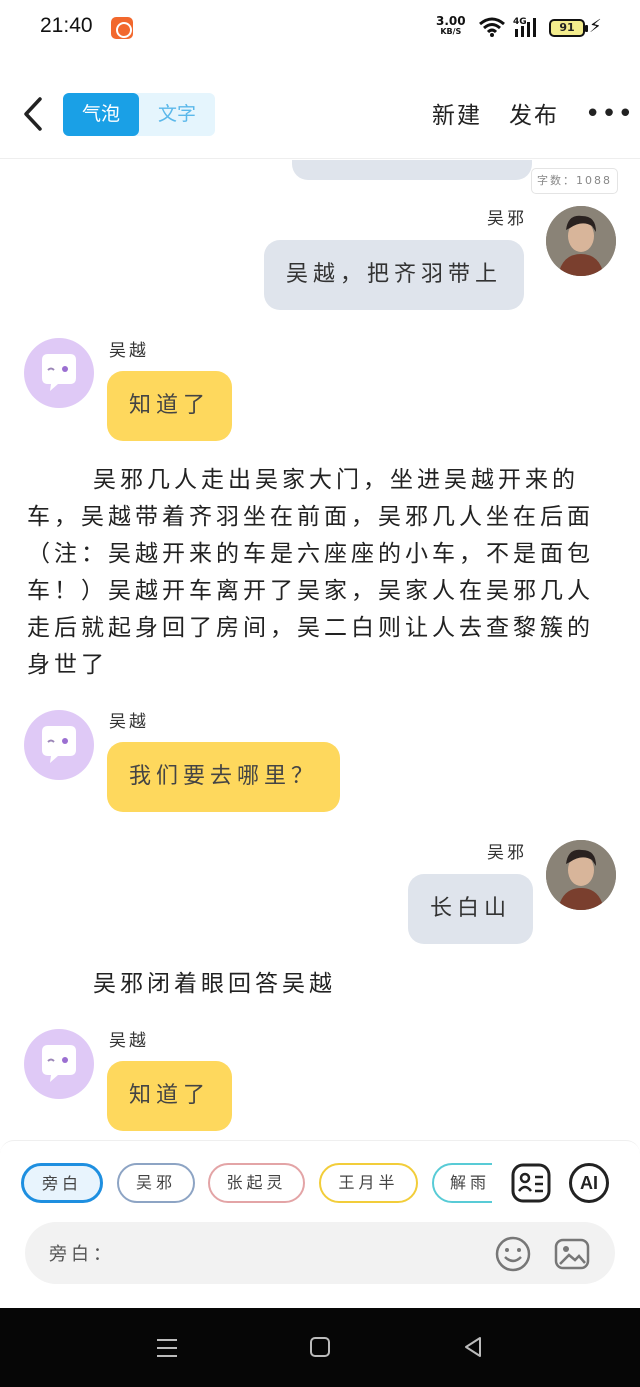 This screenshot has height=1387, width=640. I want to click on menu-icon, so click(167, 1348).